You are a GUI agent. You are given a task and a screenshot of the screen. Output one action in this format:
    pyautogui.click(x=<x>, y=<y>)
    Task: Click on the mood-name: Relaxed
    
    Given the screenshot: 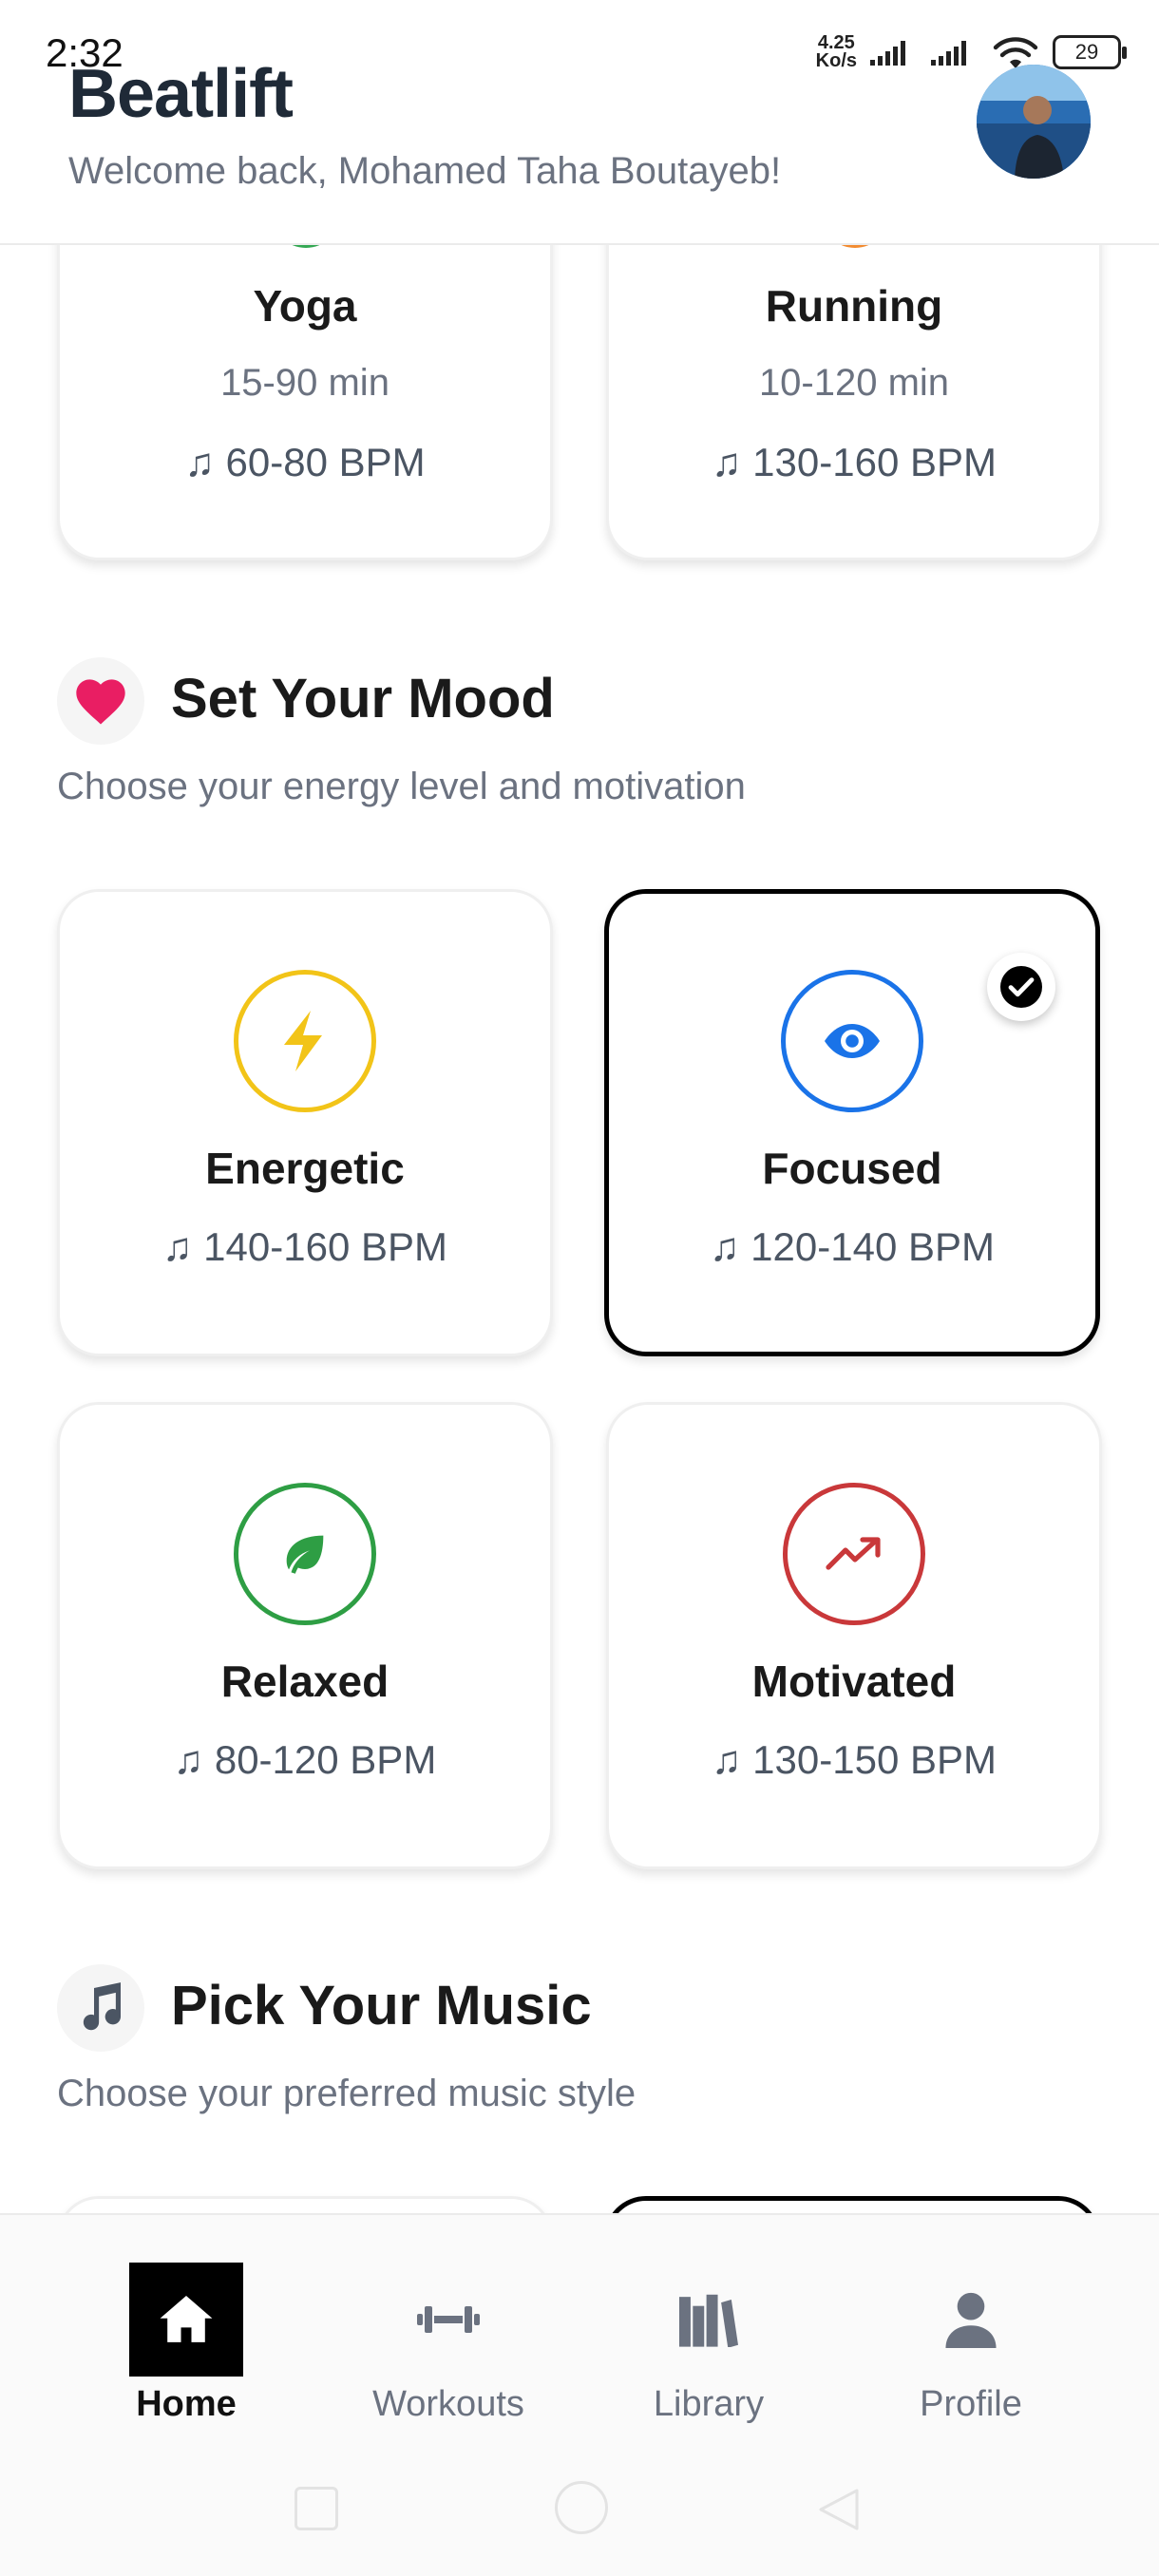 What is the action you would take?
    pyautogui.click(x=305, y=1681)
    